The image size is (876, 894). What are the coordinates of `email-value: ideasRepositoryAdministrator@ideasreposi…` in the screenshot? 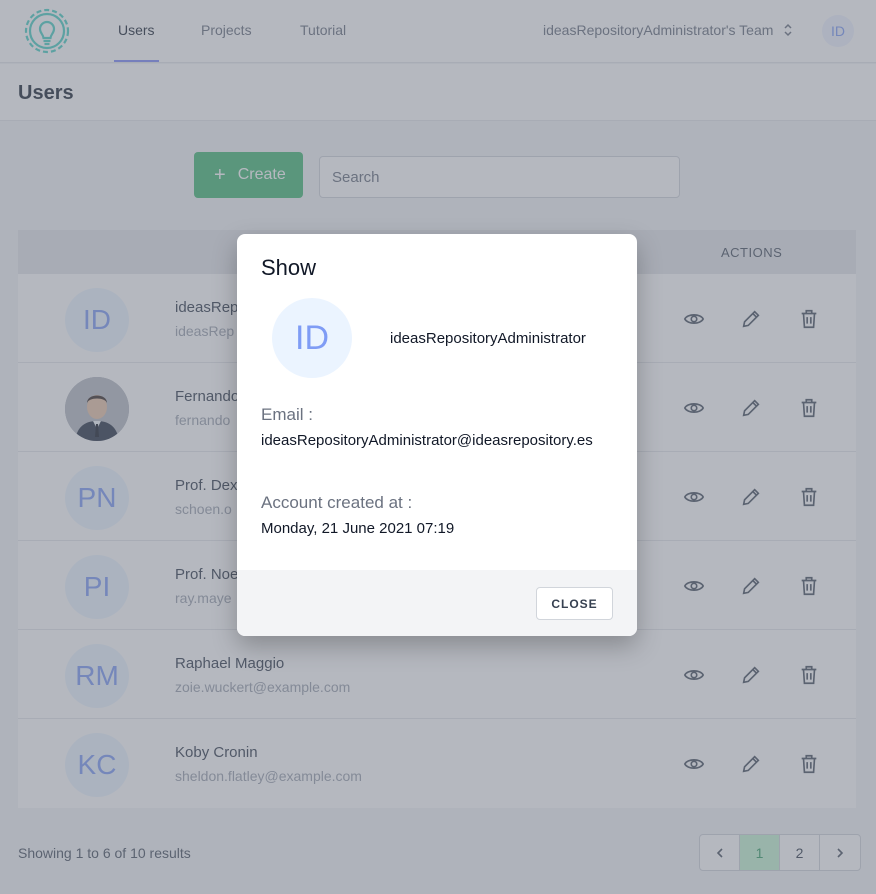 It's located at (427, 440).